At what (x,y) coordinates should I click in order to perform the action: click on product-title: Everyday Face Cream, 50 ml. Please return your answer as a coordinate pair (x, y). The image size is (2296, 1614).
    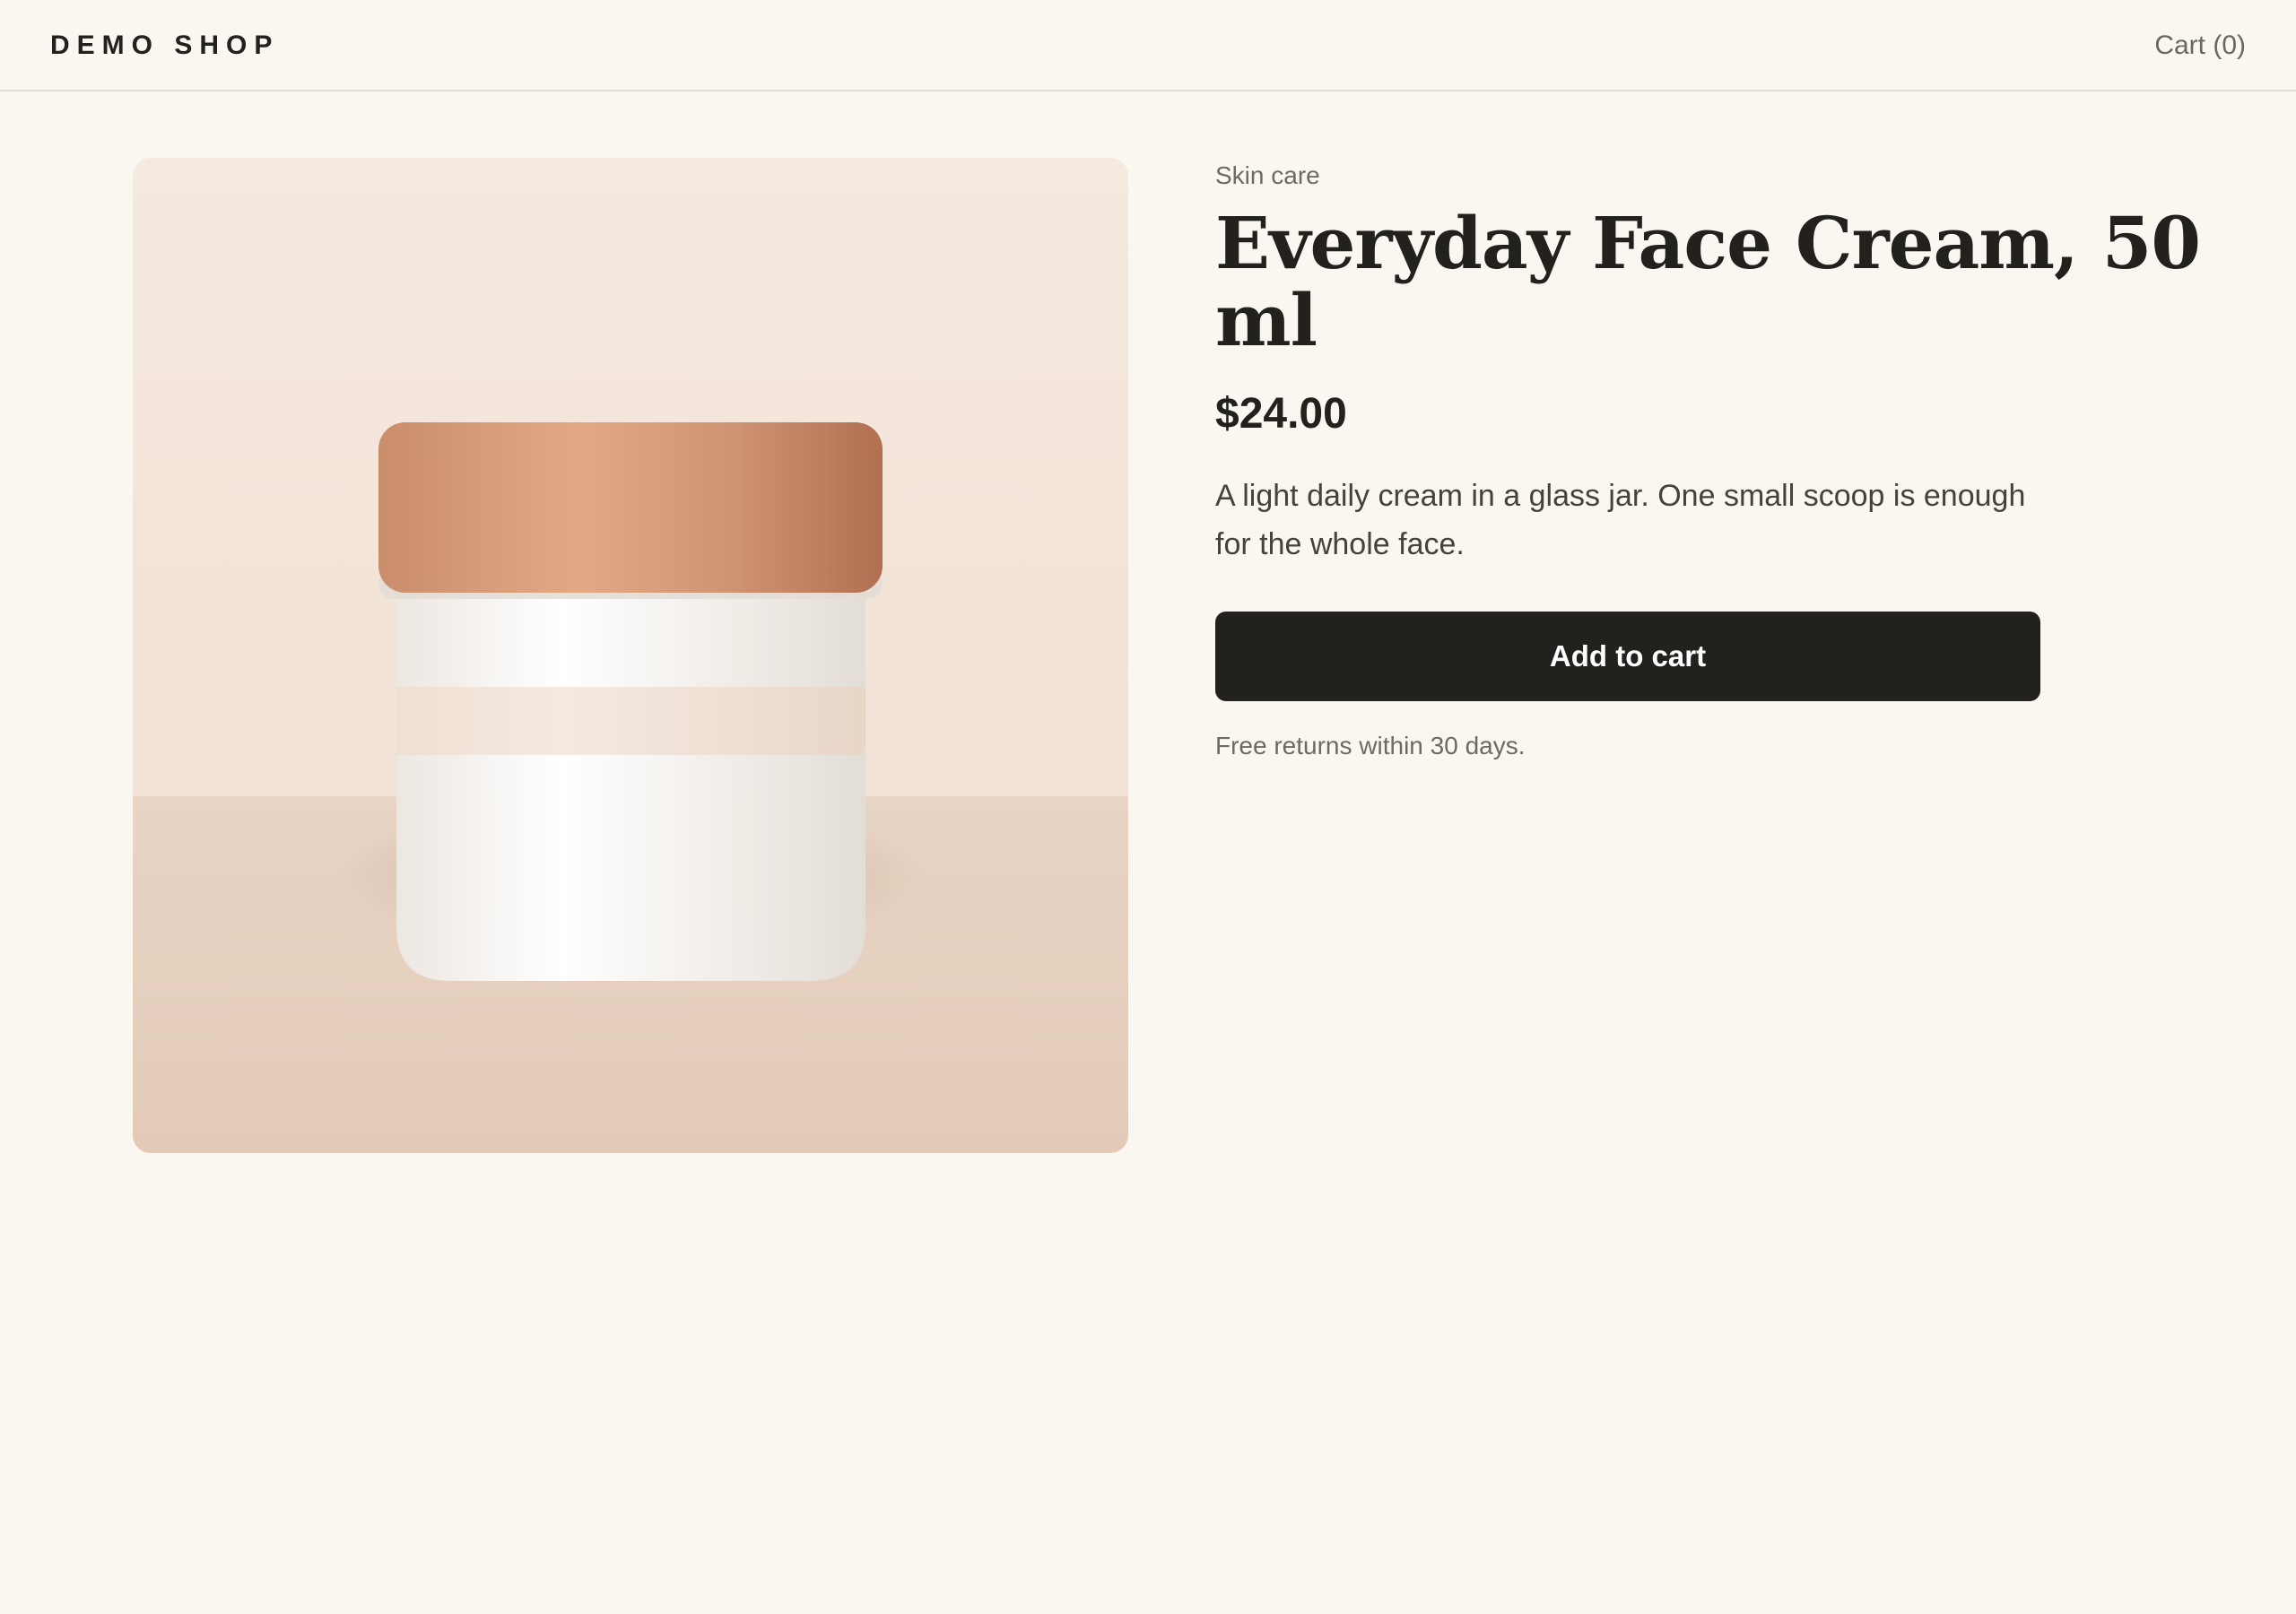
    Looking at the image, I should click on (1708, 281).